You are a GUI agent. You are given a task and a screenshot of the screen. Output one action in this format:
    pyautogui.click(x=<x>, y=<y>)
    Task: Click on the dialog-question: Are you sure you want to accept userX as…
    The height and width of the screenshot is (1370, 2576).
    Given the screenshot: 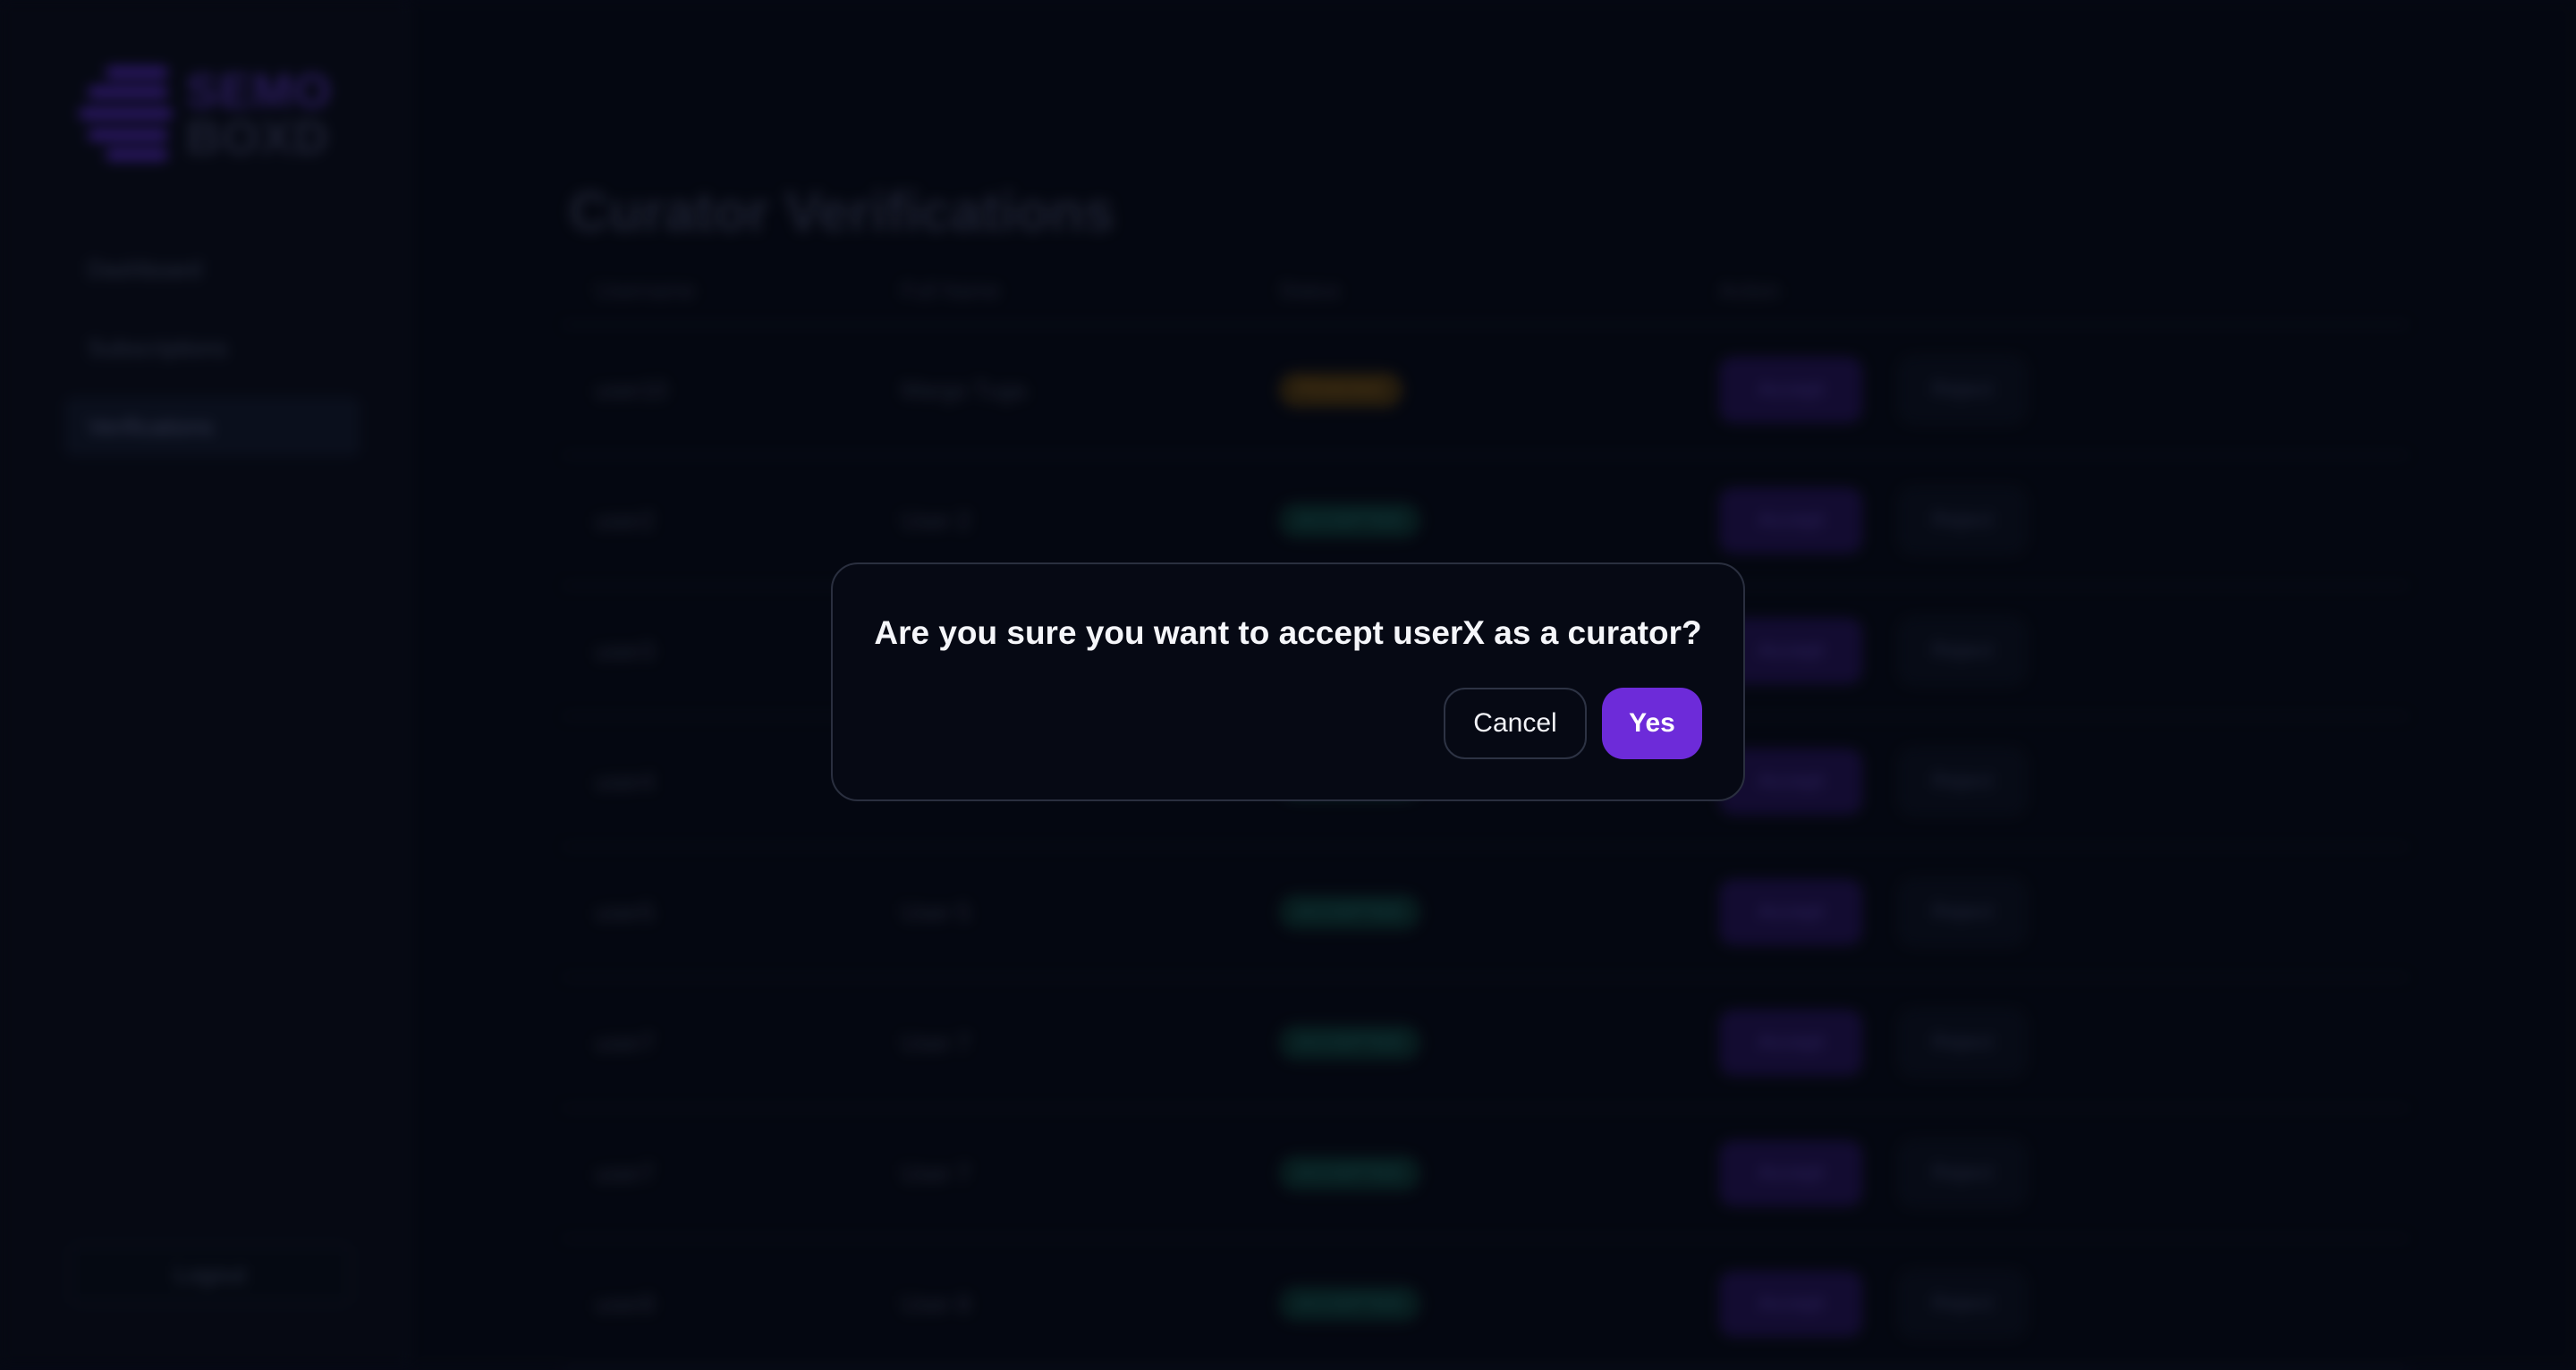 What is the action you would take?
    pyautogui.click(x=1288, y=632)
    